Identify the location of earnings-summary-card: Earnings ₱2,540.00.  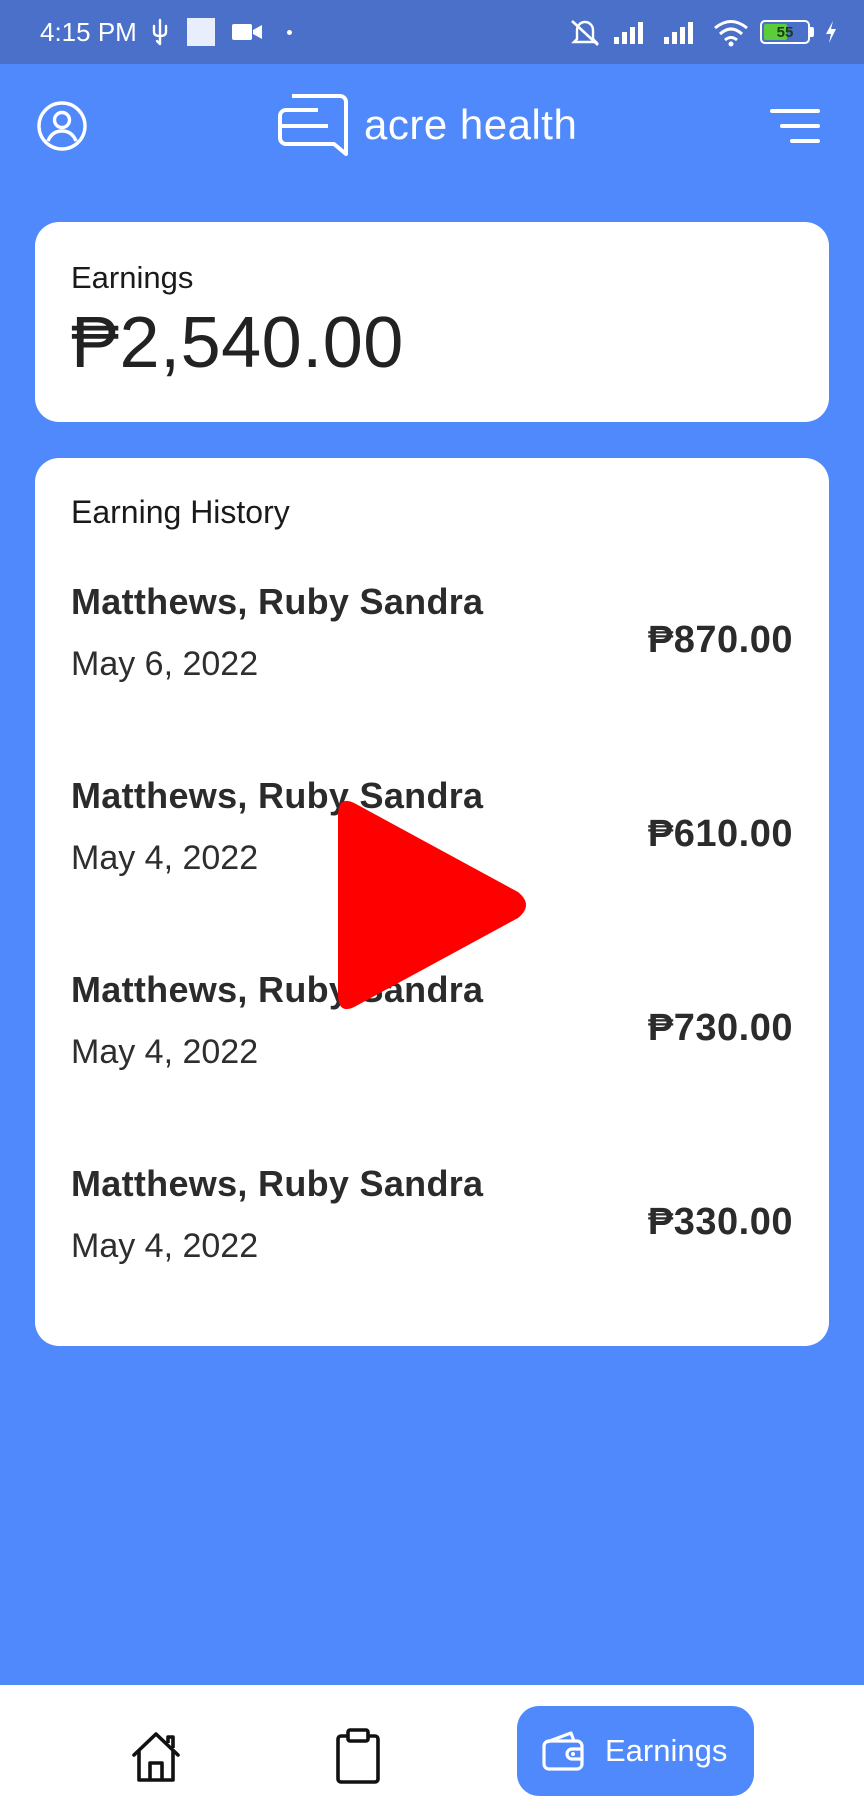
(432, 322).